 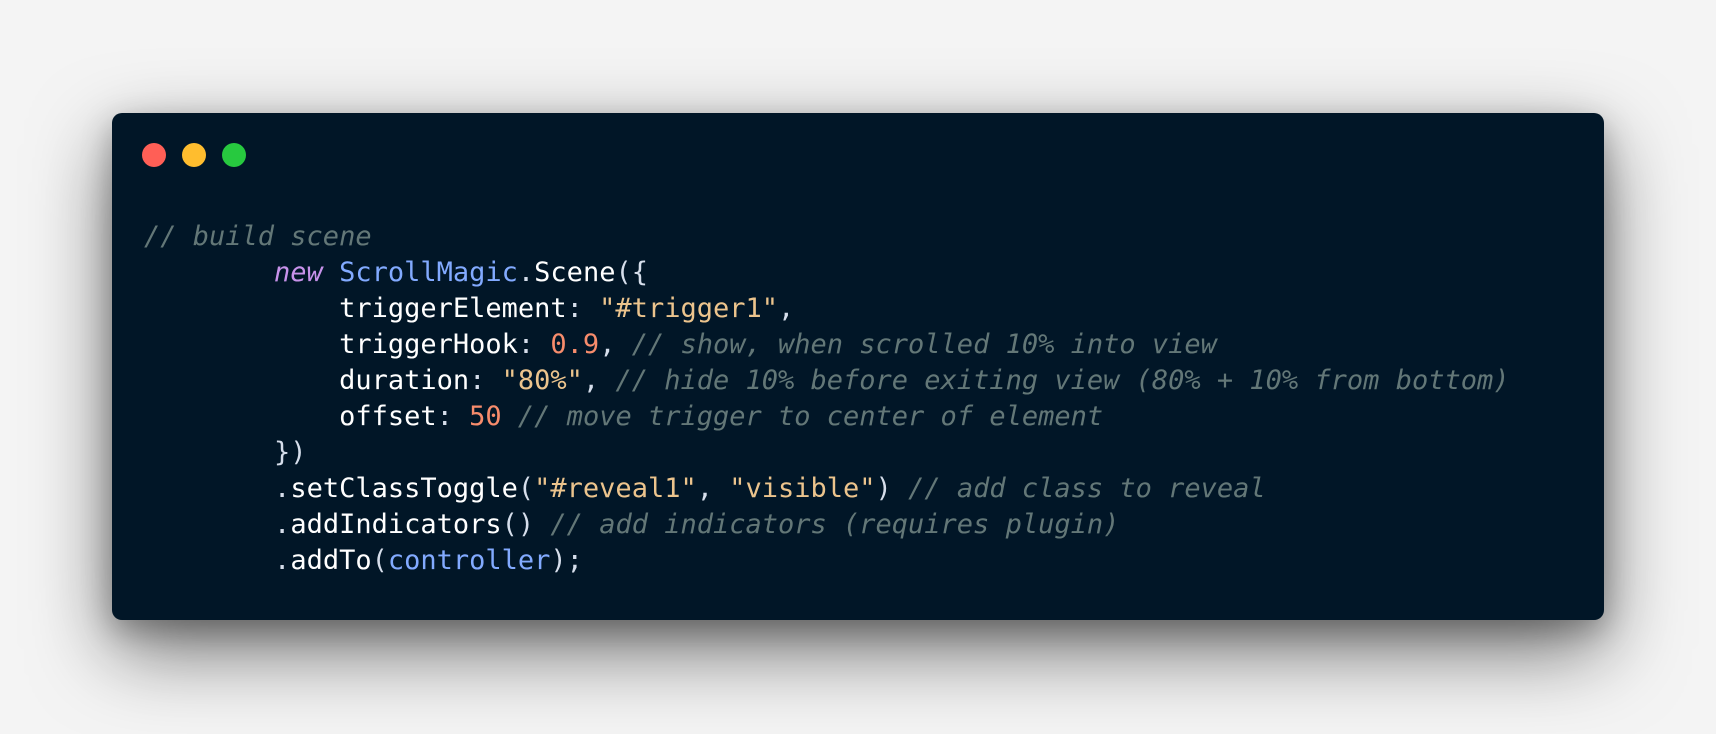 What do you see at coordinates (802, 488) in the screenshot?
I see `code-token-string: "visible"` at bounding box center [802, 488].